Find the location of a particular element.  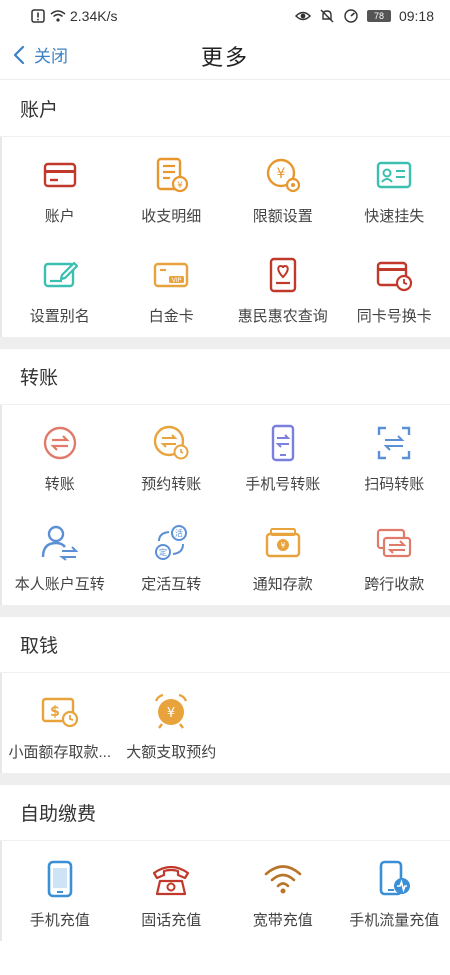

grid-item-label: 跨行收款 is located at coordinates (394, 584).